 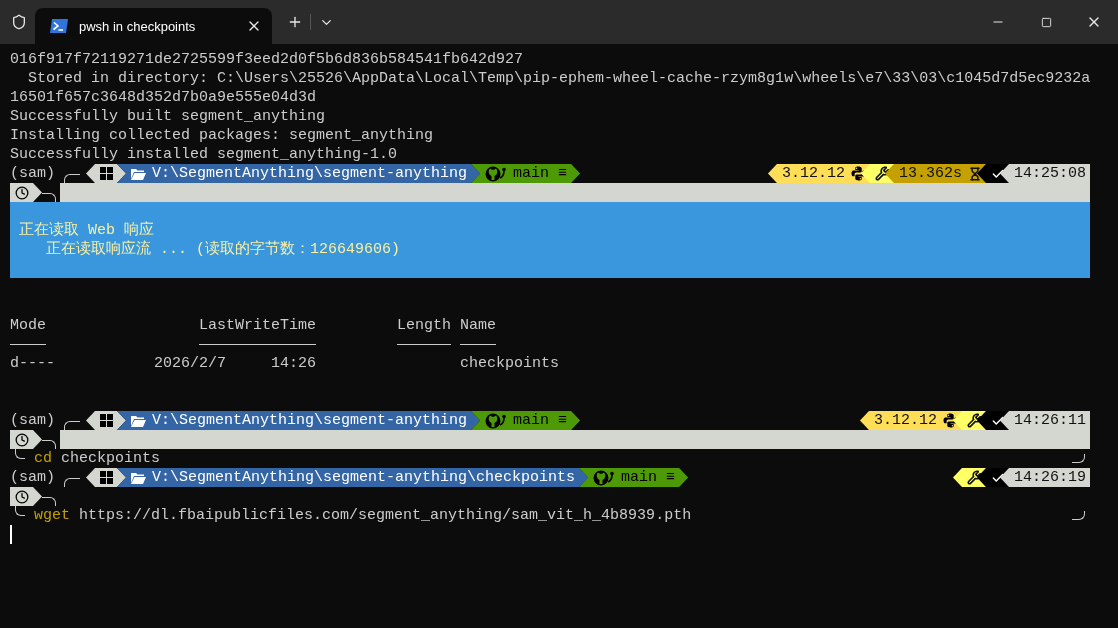 I want to click on new-tab-icon, so click(x=295, y=22).